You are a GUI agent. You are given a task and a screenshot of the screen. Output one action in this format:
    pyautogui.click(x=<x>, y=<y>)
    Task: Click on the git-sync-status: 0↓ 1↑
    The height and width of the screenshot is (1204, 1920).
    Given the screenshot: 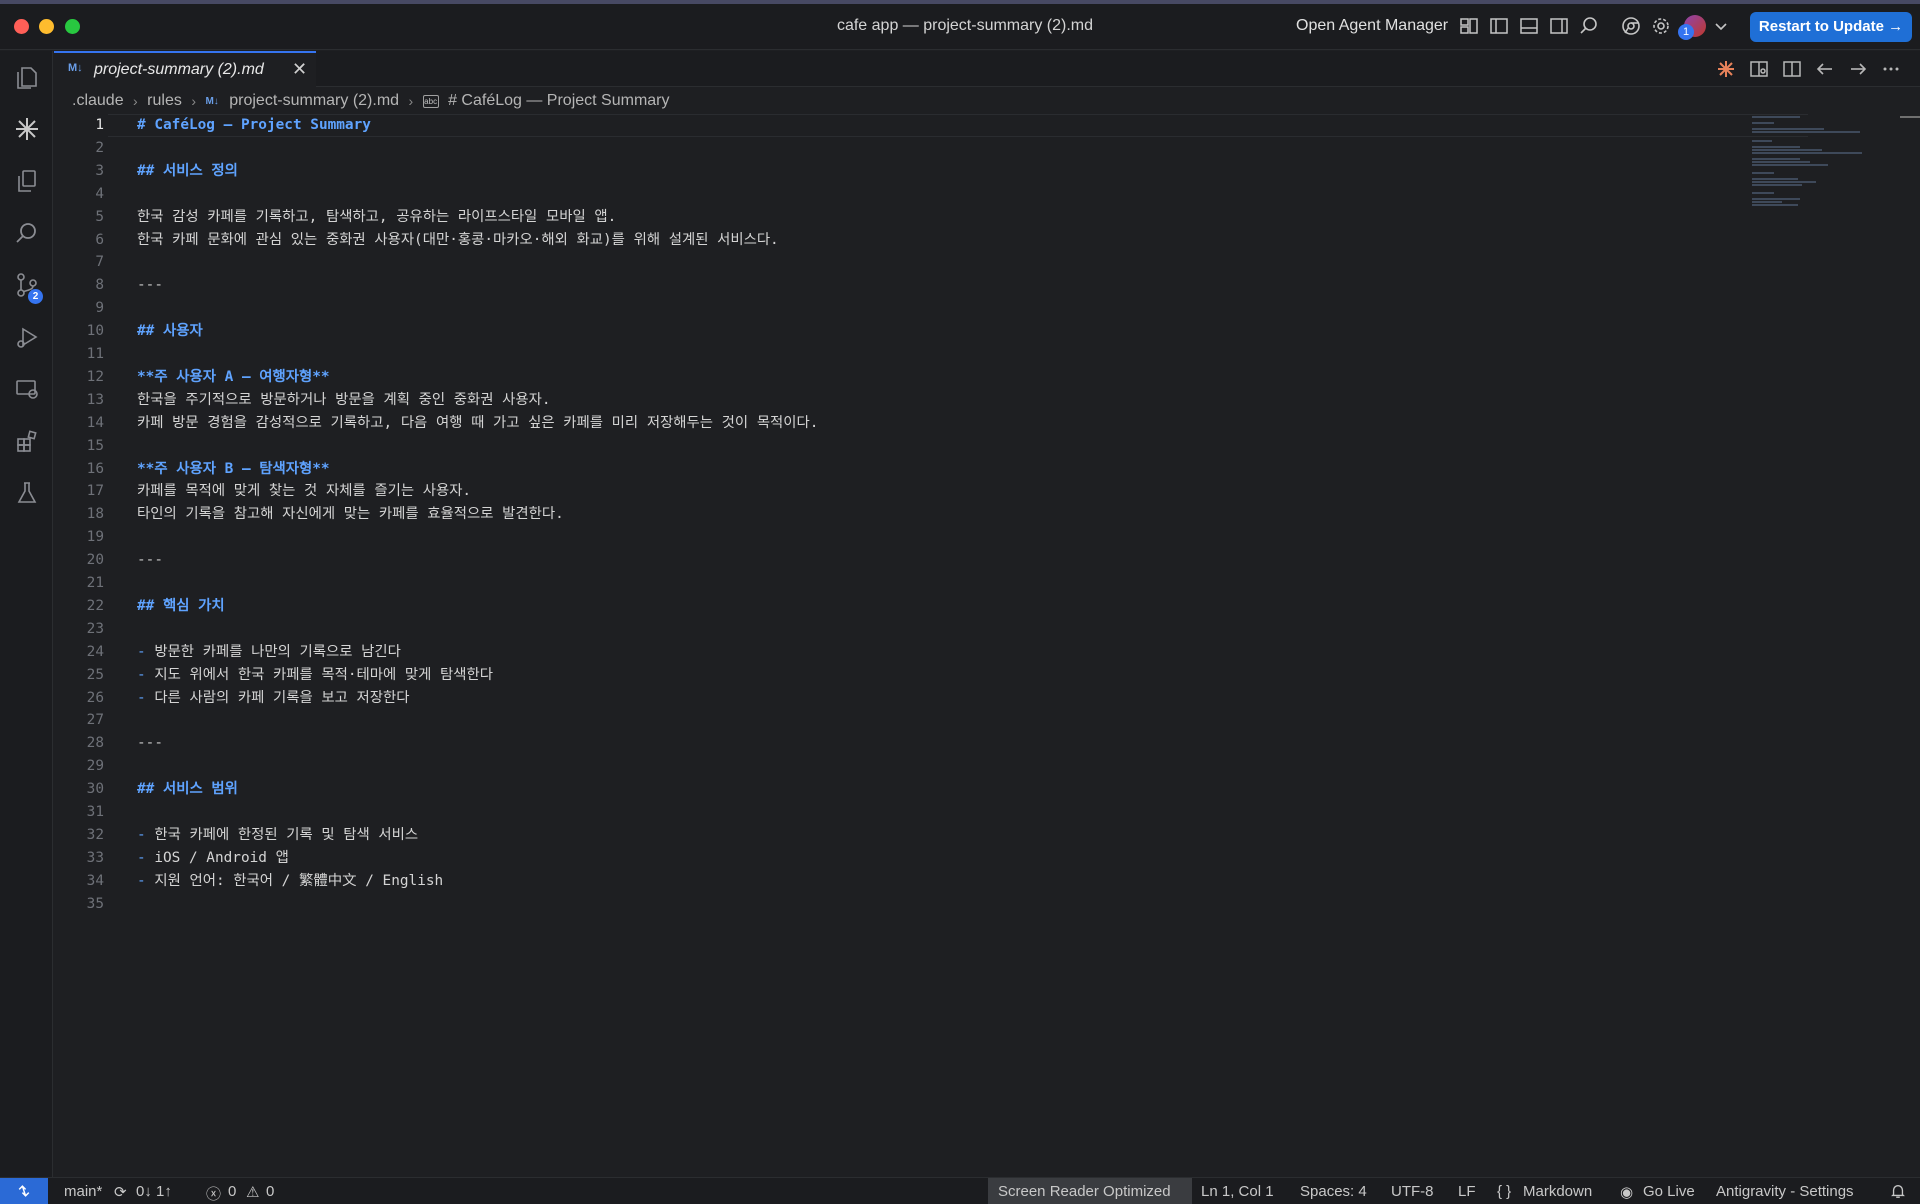 What is the action you would take?
    pyautogui.click(x=154, y=1191)
    